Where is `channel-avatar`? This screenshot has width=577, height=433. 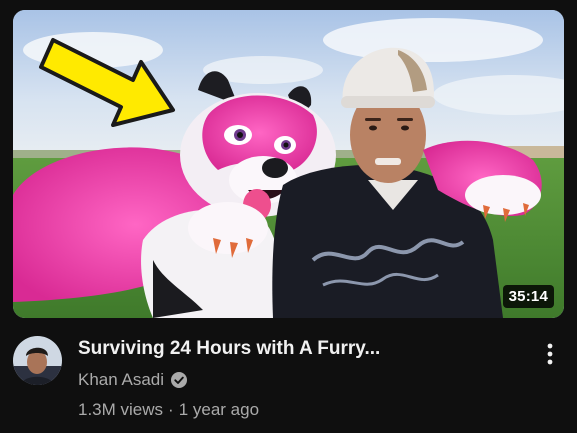
channel-avatar is located at coordinates (37, 360).